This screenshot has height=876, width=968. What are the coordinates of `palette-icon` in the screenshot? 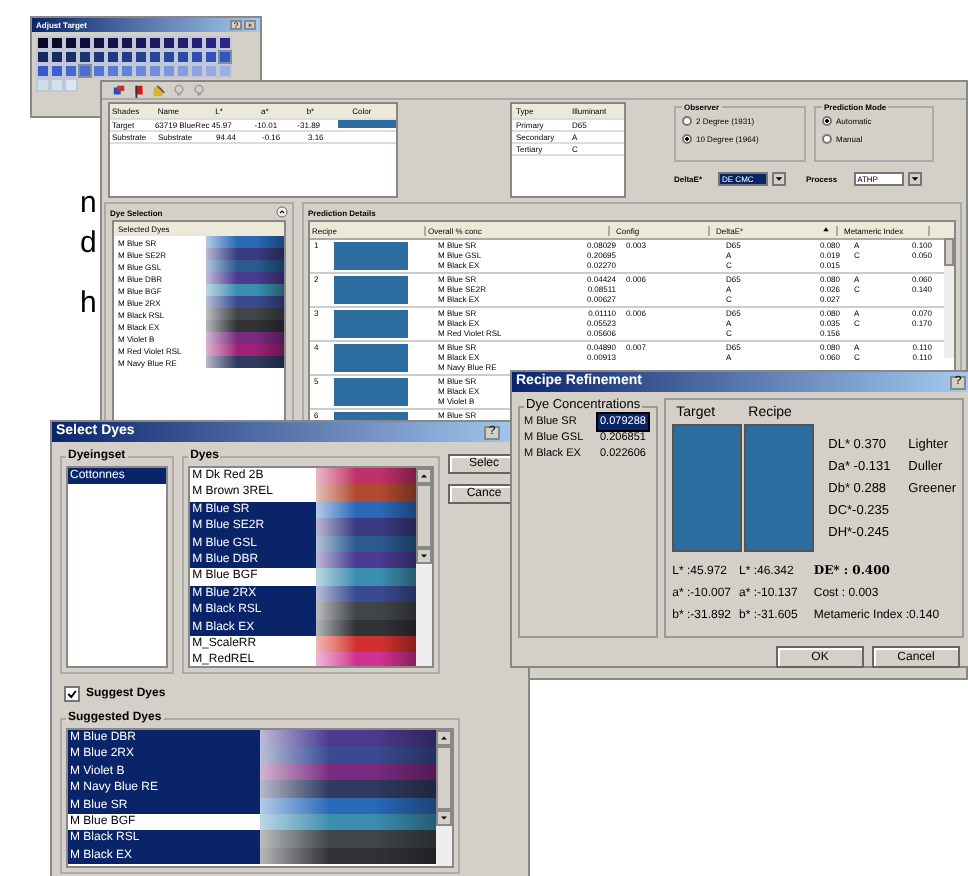 It's located at (119, 90).